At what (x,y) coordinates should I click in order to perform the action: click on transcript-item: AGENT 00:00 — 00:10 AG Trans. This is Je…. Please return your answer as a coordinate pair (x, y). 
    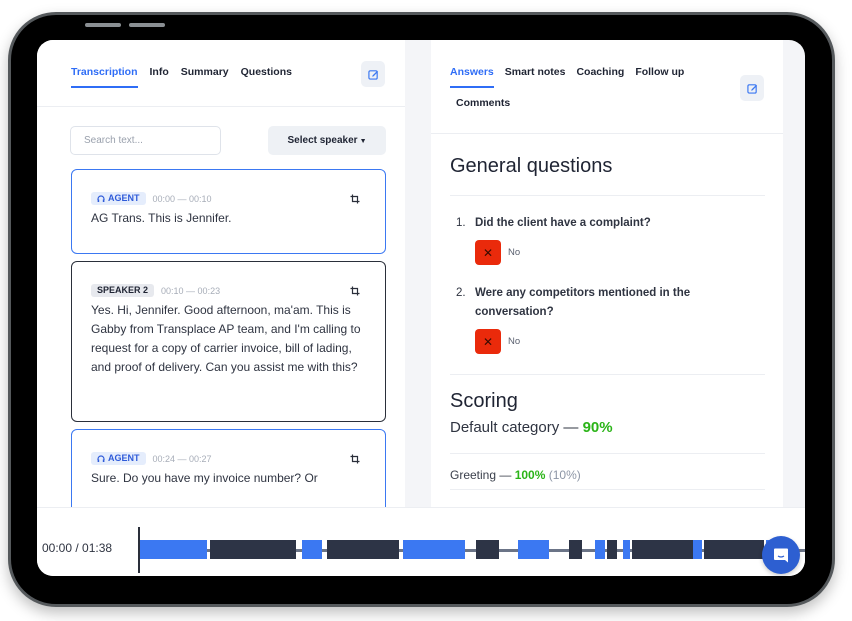
    Looking at the image, I should click on (228, 211).